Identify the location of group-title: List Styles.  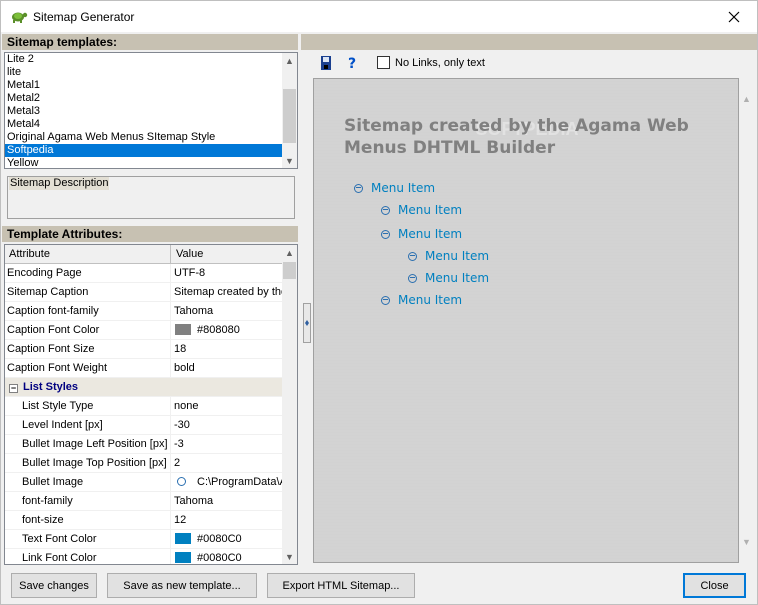
(51, 387).